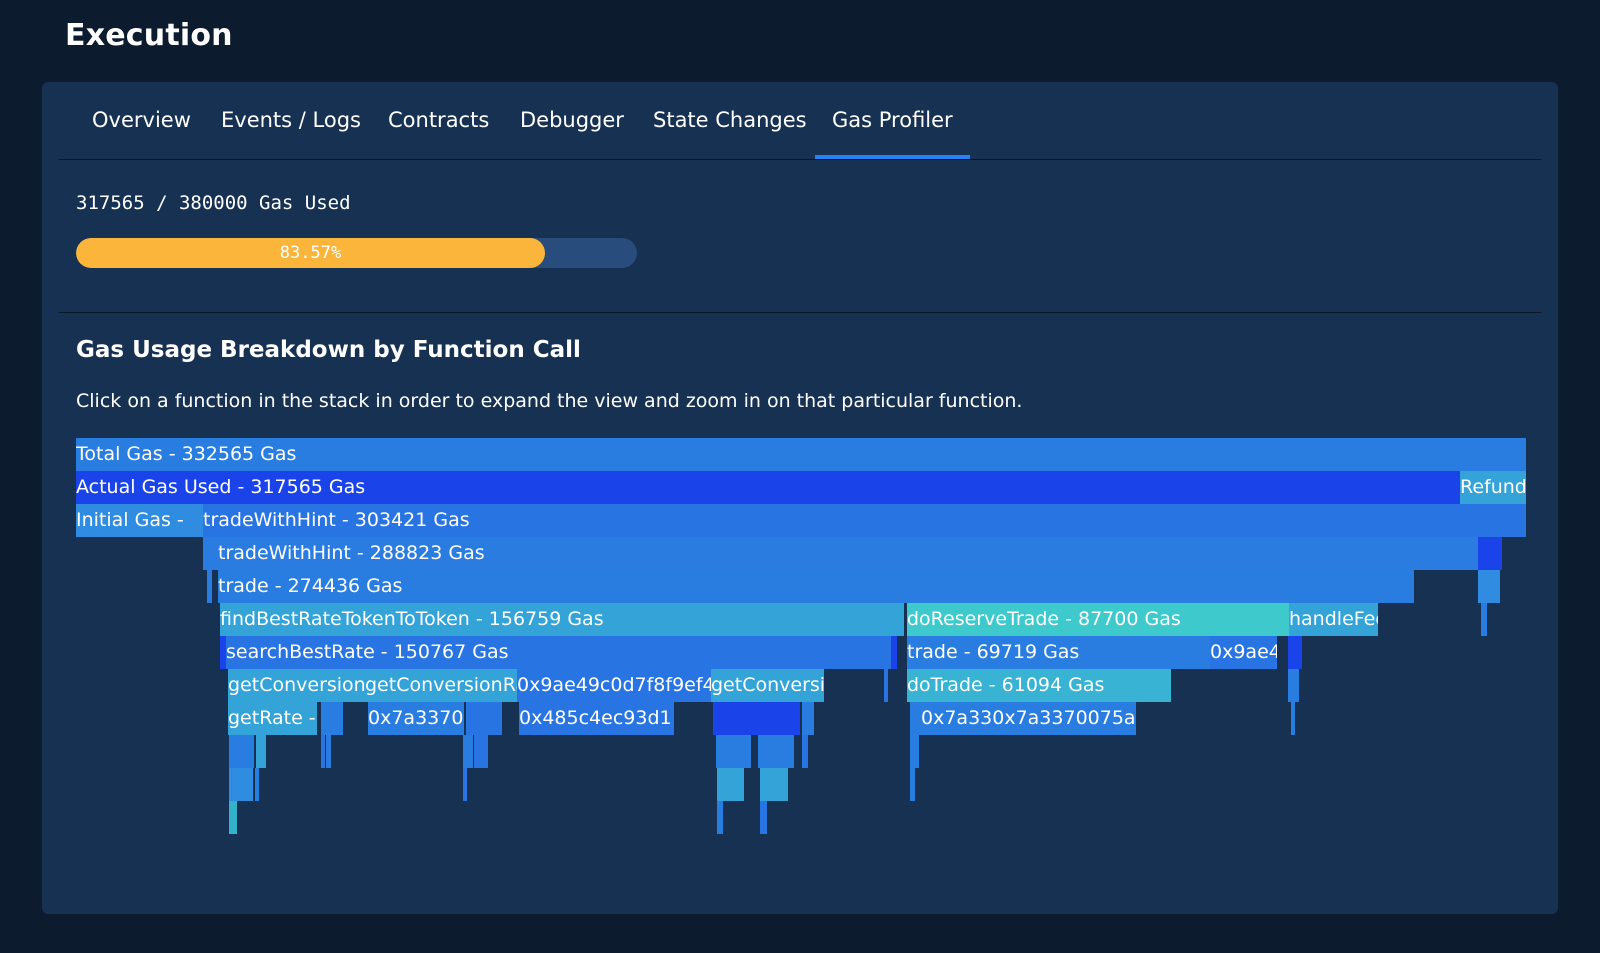 The width and height of the screenshot is (1600, 953). I want to click on flame-frame-searchbestrate: searchBestRate - 150767 Gas, so click(558, 652).